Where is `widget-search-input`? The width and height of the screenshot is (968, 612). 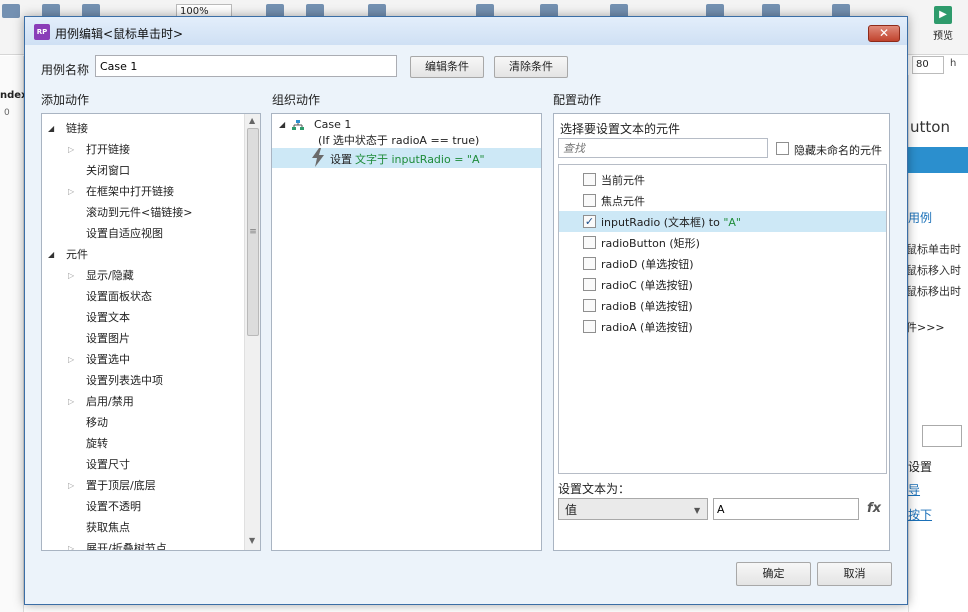
widget-search-input is located at coordinates (663, 148).